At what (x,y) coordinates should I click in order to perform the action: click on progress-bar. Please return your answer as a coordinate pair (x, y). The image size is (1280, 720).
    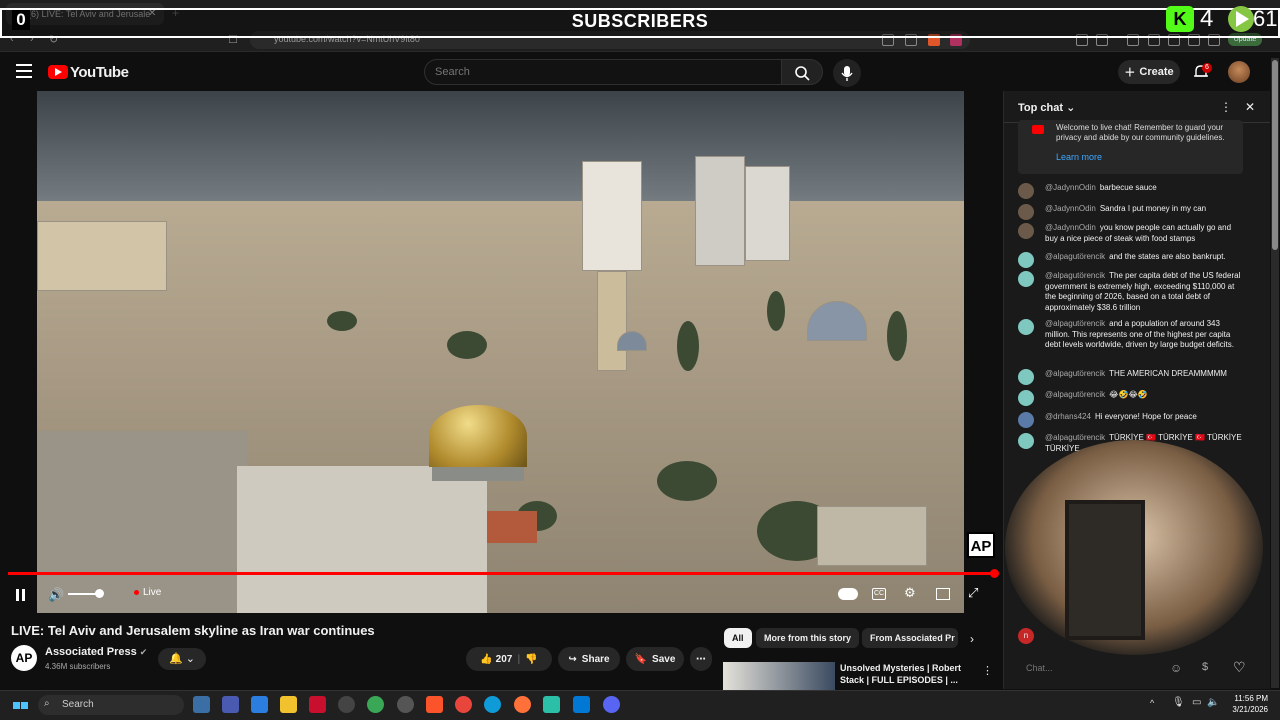
    Looking at the image, I should click on (502, 573).